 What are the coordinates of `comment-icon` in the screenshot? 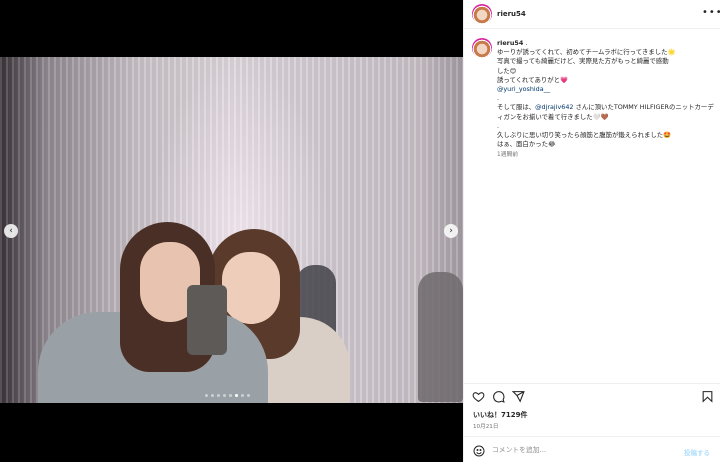 It's located at (498, 396).